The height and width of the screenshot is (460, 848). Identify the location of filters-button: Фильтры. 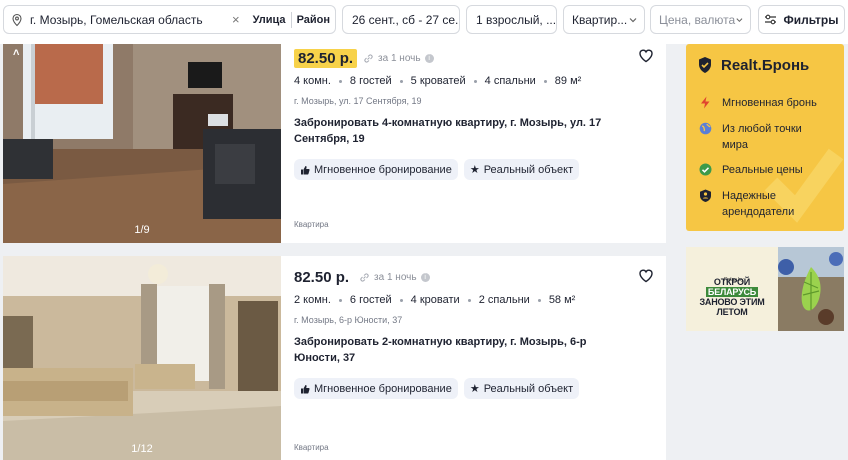
(801, 19).